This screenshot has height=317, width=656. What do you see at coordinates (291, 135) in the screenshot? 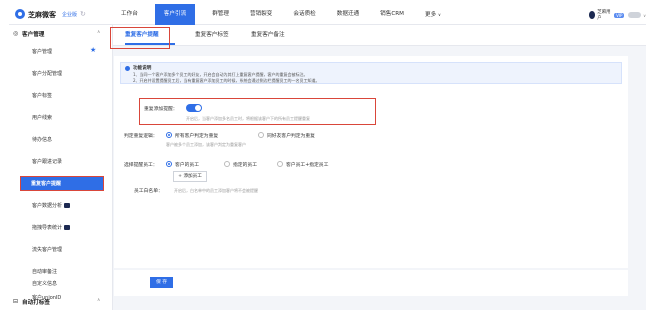
I see `logic-option-same-friend: 同好友客户判定为重复` at bounding box center [291, 135].